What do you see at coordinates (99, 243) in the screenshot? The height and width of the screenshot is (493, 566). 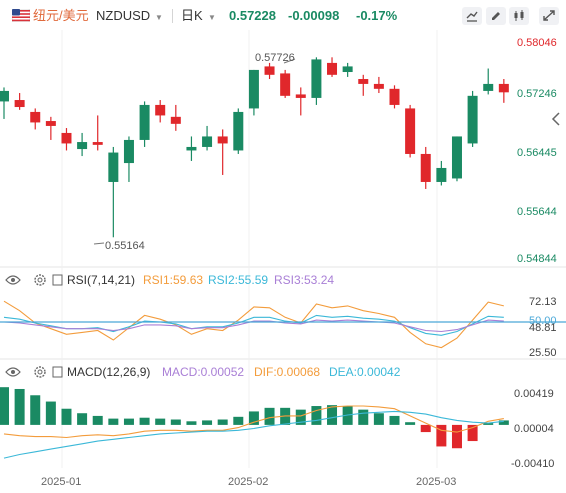 I see `low-annotation-leader` at bounding box center [99, 243].